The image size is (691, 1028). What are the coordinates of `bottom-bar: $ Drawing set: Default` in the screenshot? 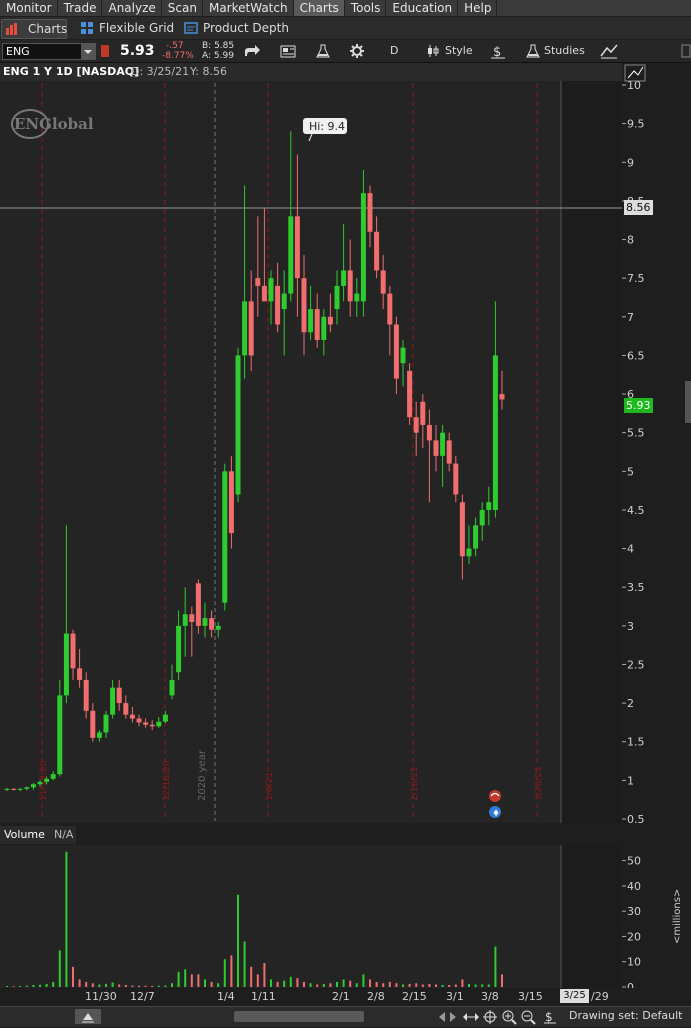 It's located at (345, 1016).